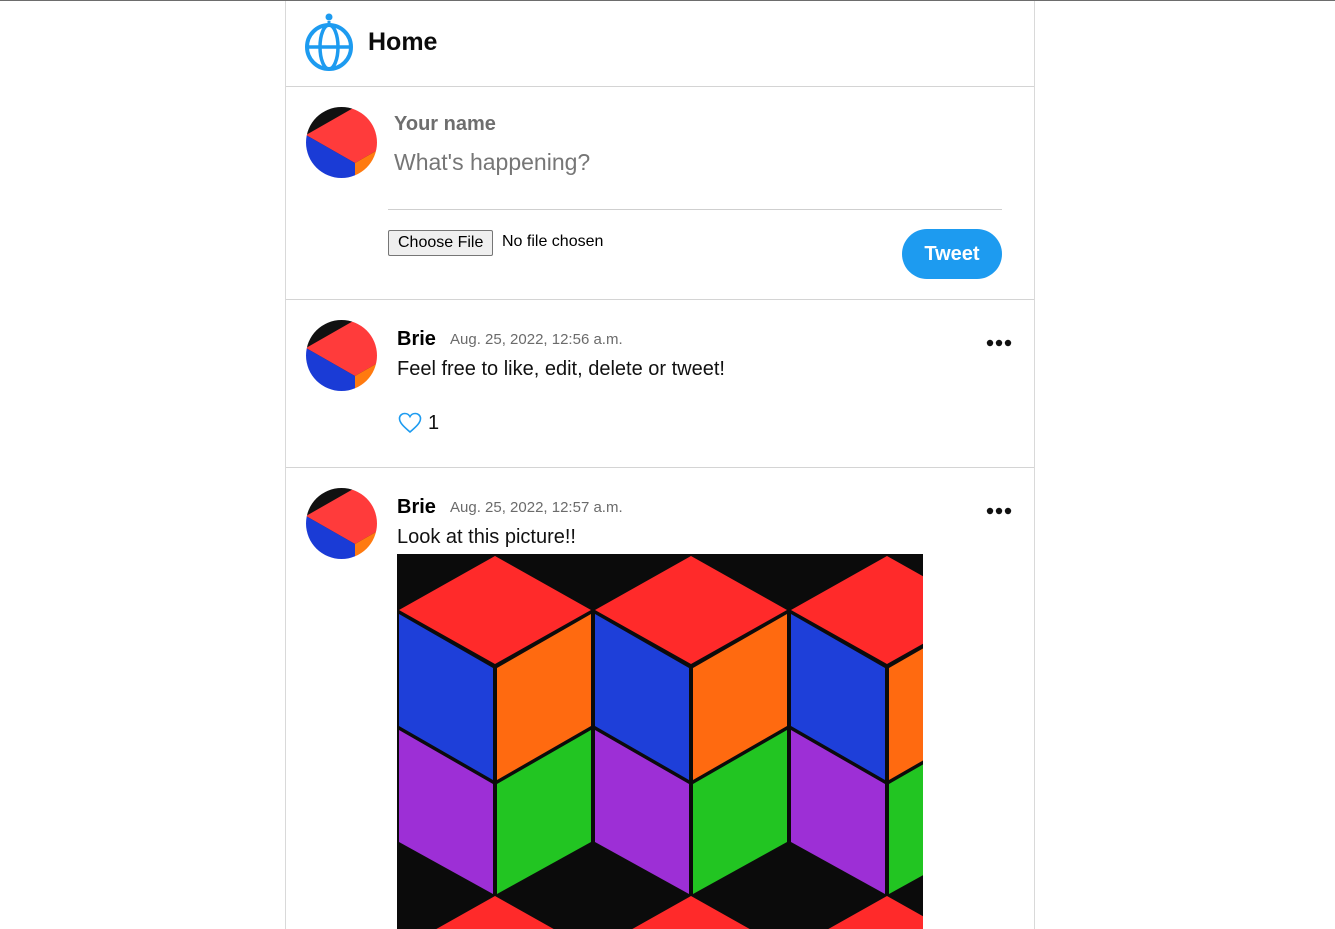  Describe the element at coordinates (434, 423) in the screenshot. I see `like-count: 1` at that location.